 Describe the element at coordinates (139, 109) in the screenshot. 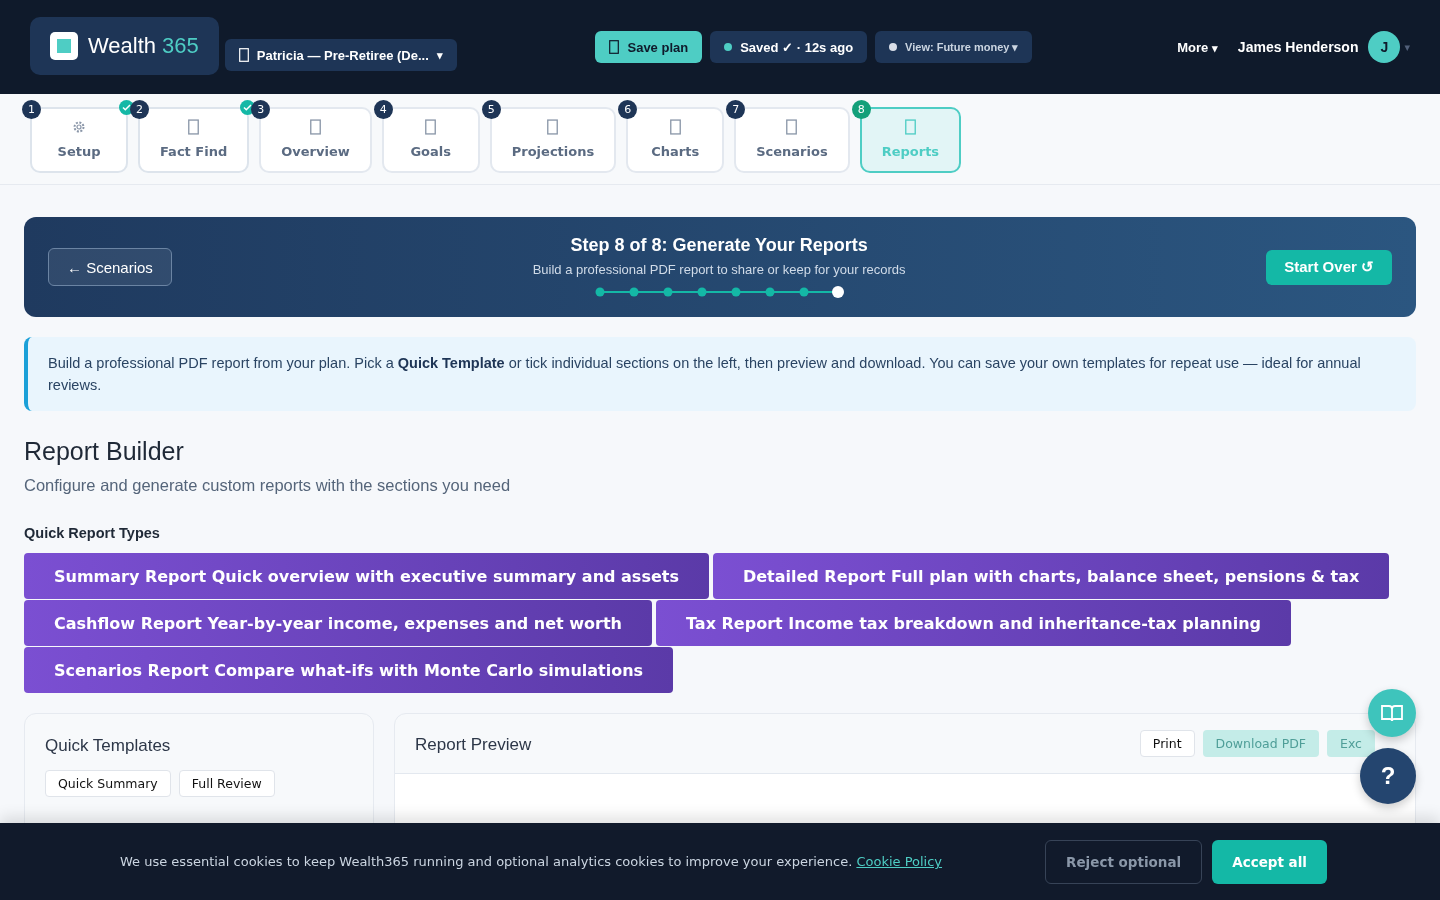

I see `step-number: 2` at that location.